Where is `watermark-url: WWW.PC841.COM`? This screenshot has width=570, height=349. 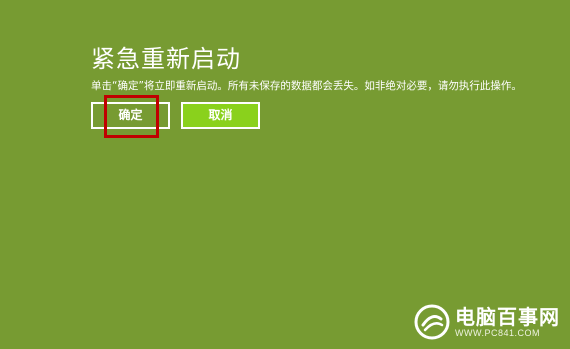 watermark-url: WWW.PC841.COM is located at coordinates (498, 333).